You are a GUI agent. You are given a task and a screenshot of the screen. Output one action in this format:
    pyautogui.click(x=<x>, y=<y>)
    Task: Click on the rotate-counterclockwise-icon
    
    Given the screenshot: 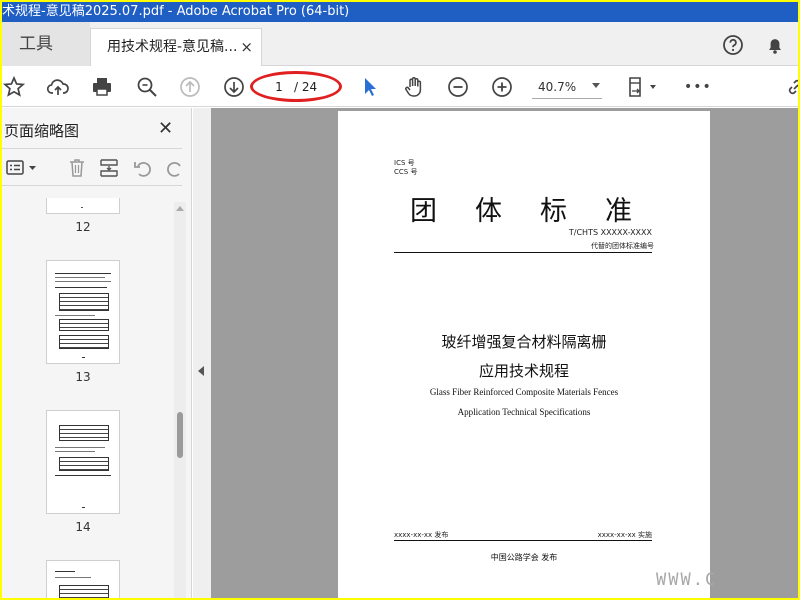 What is the action you would take?
    pyautogui.click(x=143, y=168)
    